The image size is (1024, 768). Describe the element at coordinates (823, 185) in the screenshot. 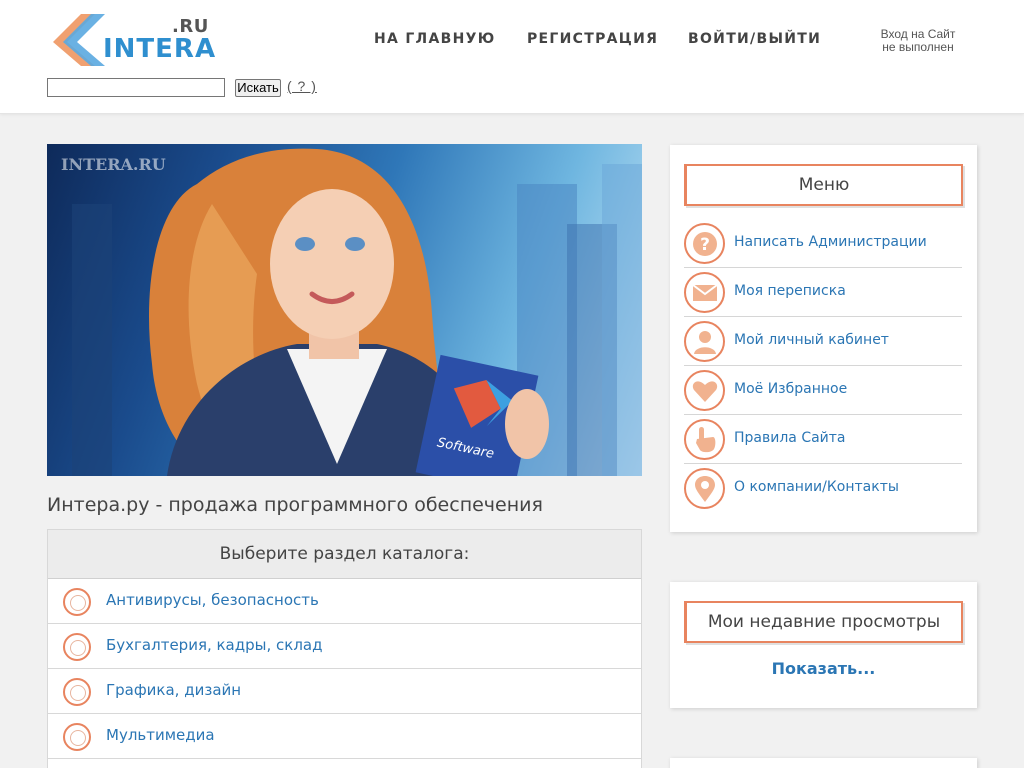

I see `menu-title: Меню` at that location.